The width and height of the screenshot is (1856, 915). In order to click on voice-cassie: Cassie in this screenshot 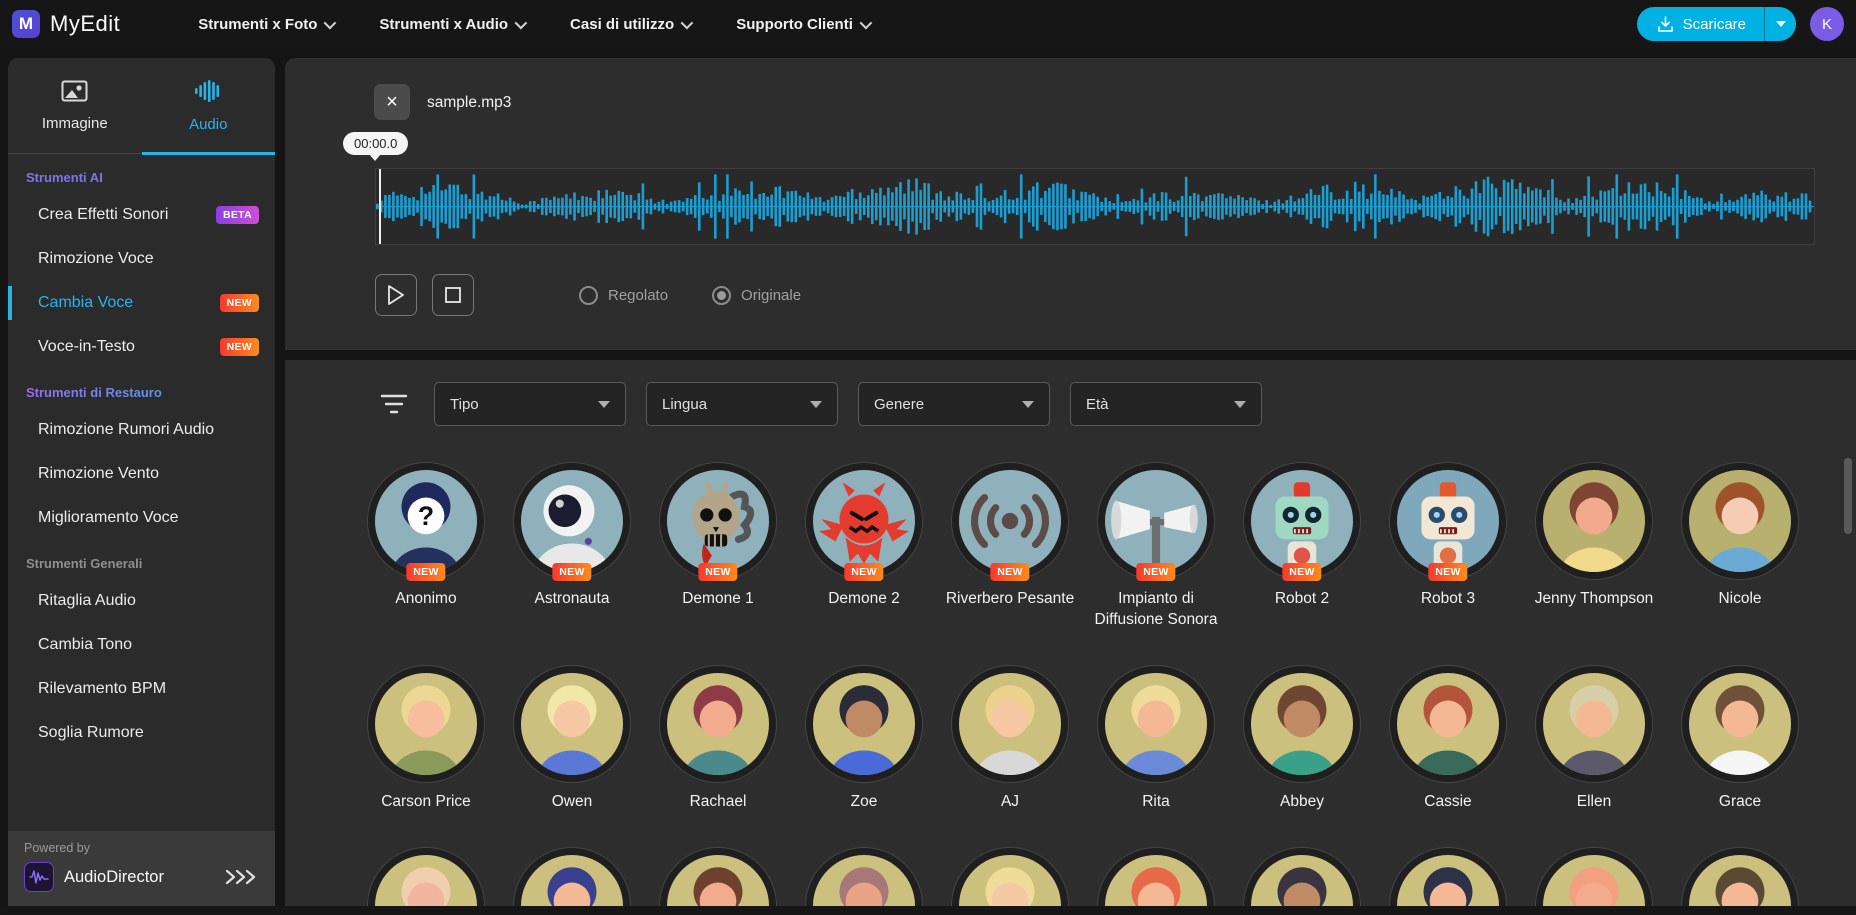, I will do `click(1448, 742)`.